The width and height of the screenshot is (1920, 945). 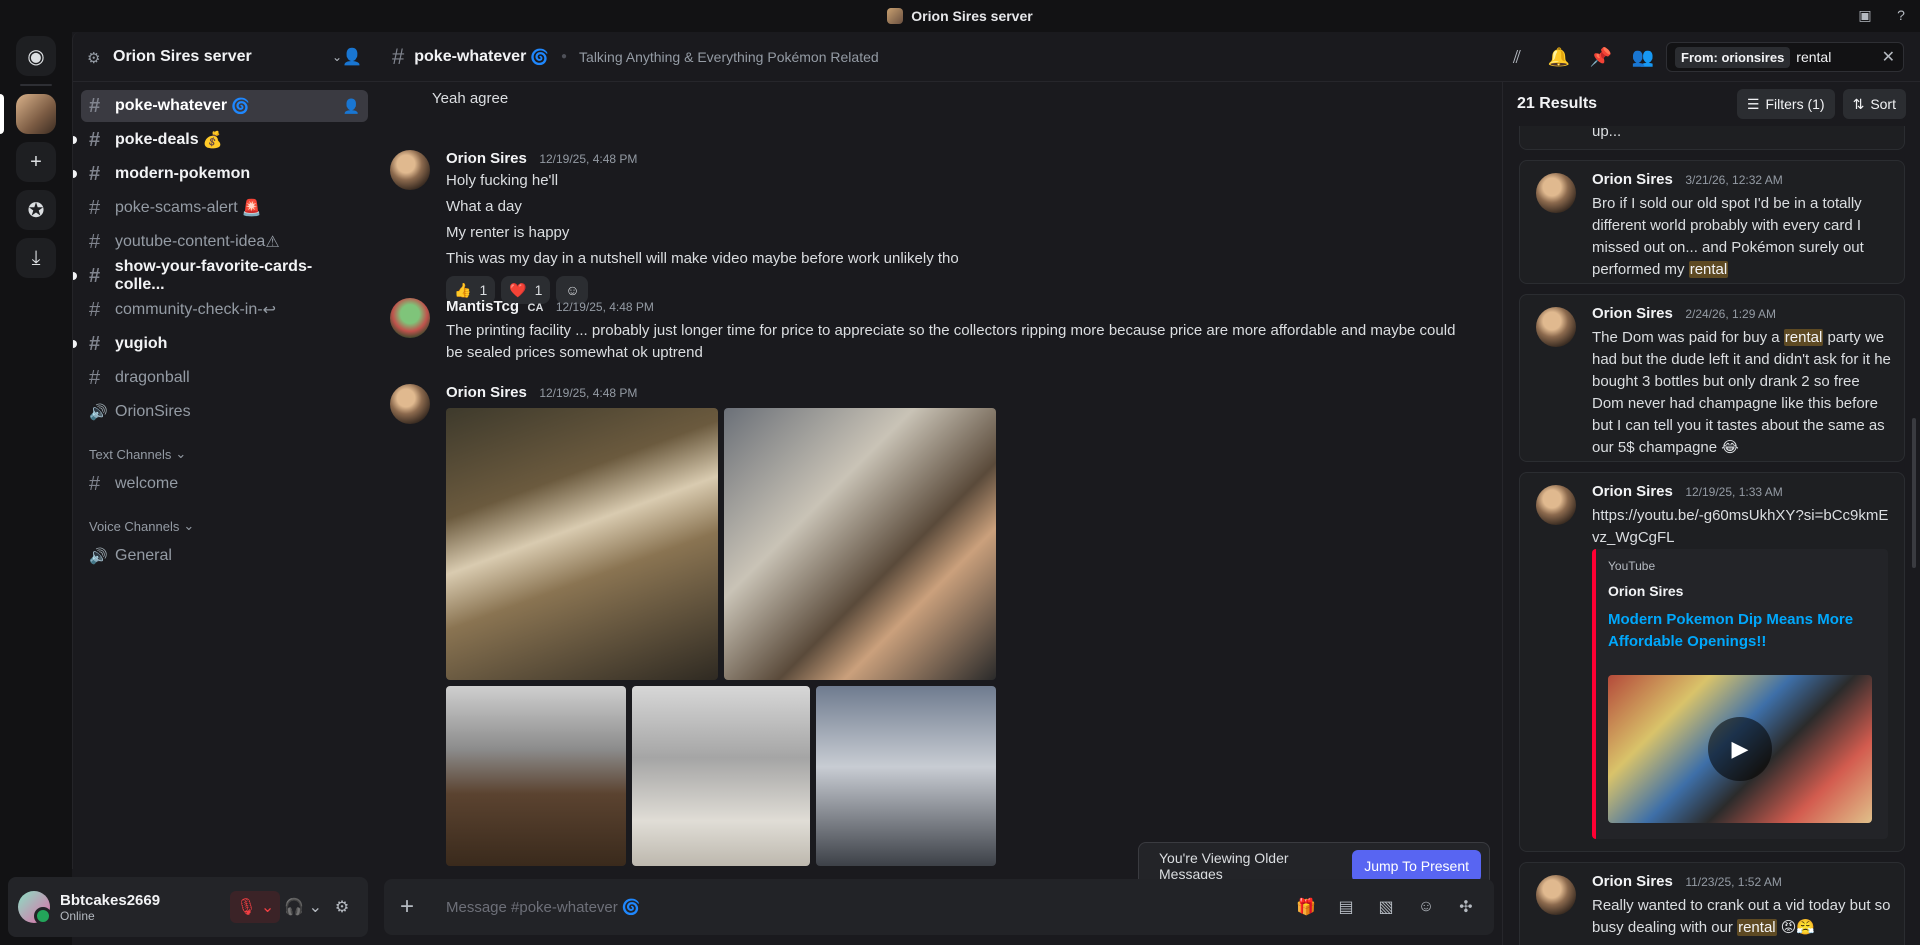 I want to click on filter-icon: ☰, so click(x=1753, y=103).